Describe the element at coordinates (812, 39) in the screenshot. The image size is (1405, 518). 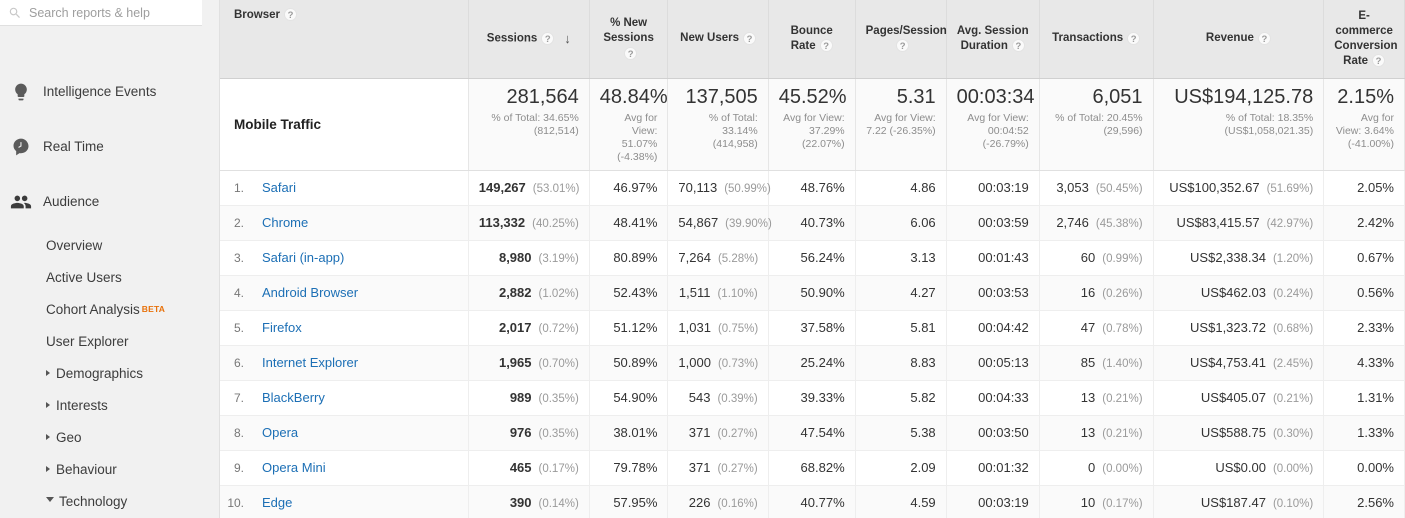
I see `column-header-bounce-rate: Bounce Rate?` at that location.